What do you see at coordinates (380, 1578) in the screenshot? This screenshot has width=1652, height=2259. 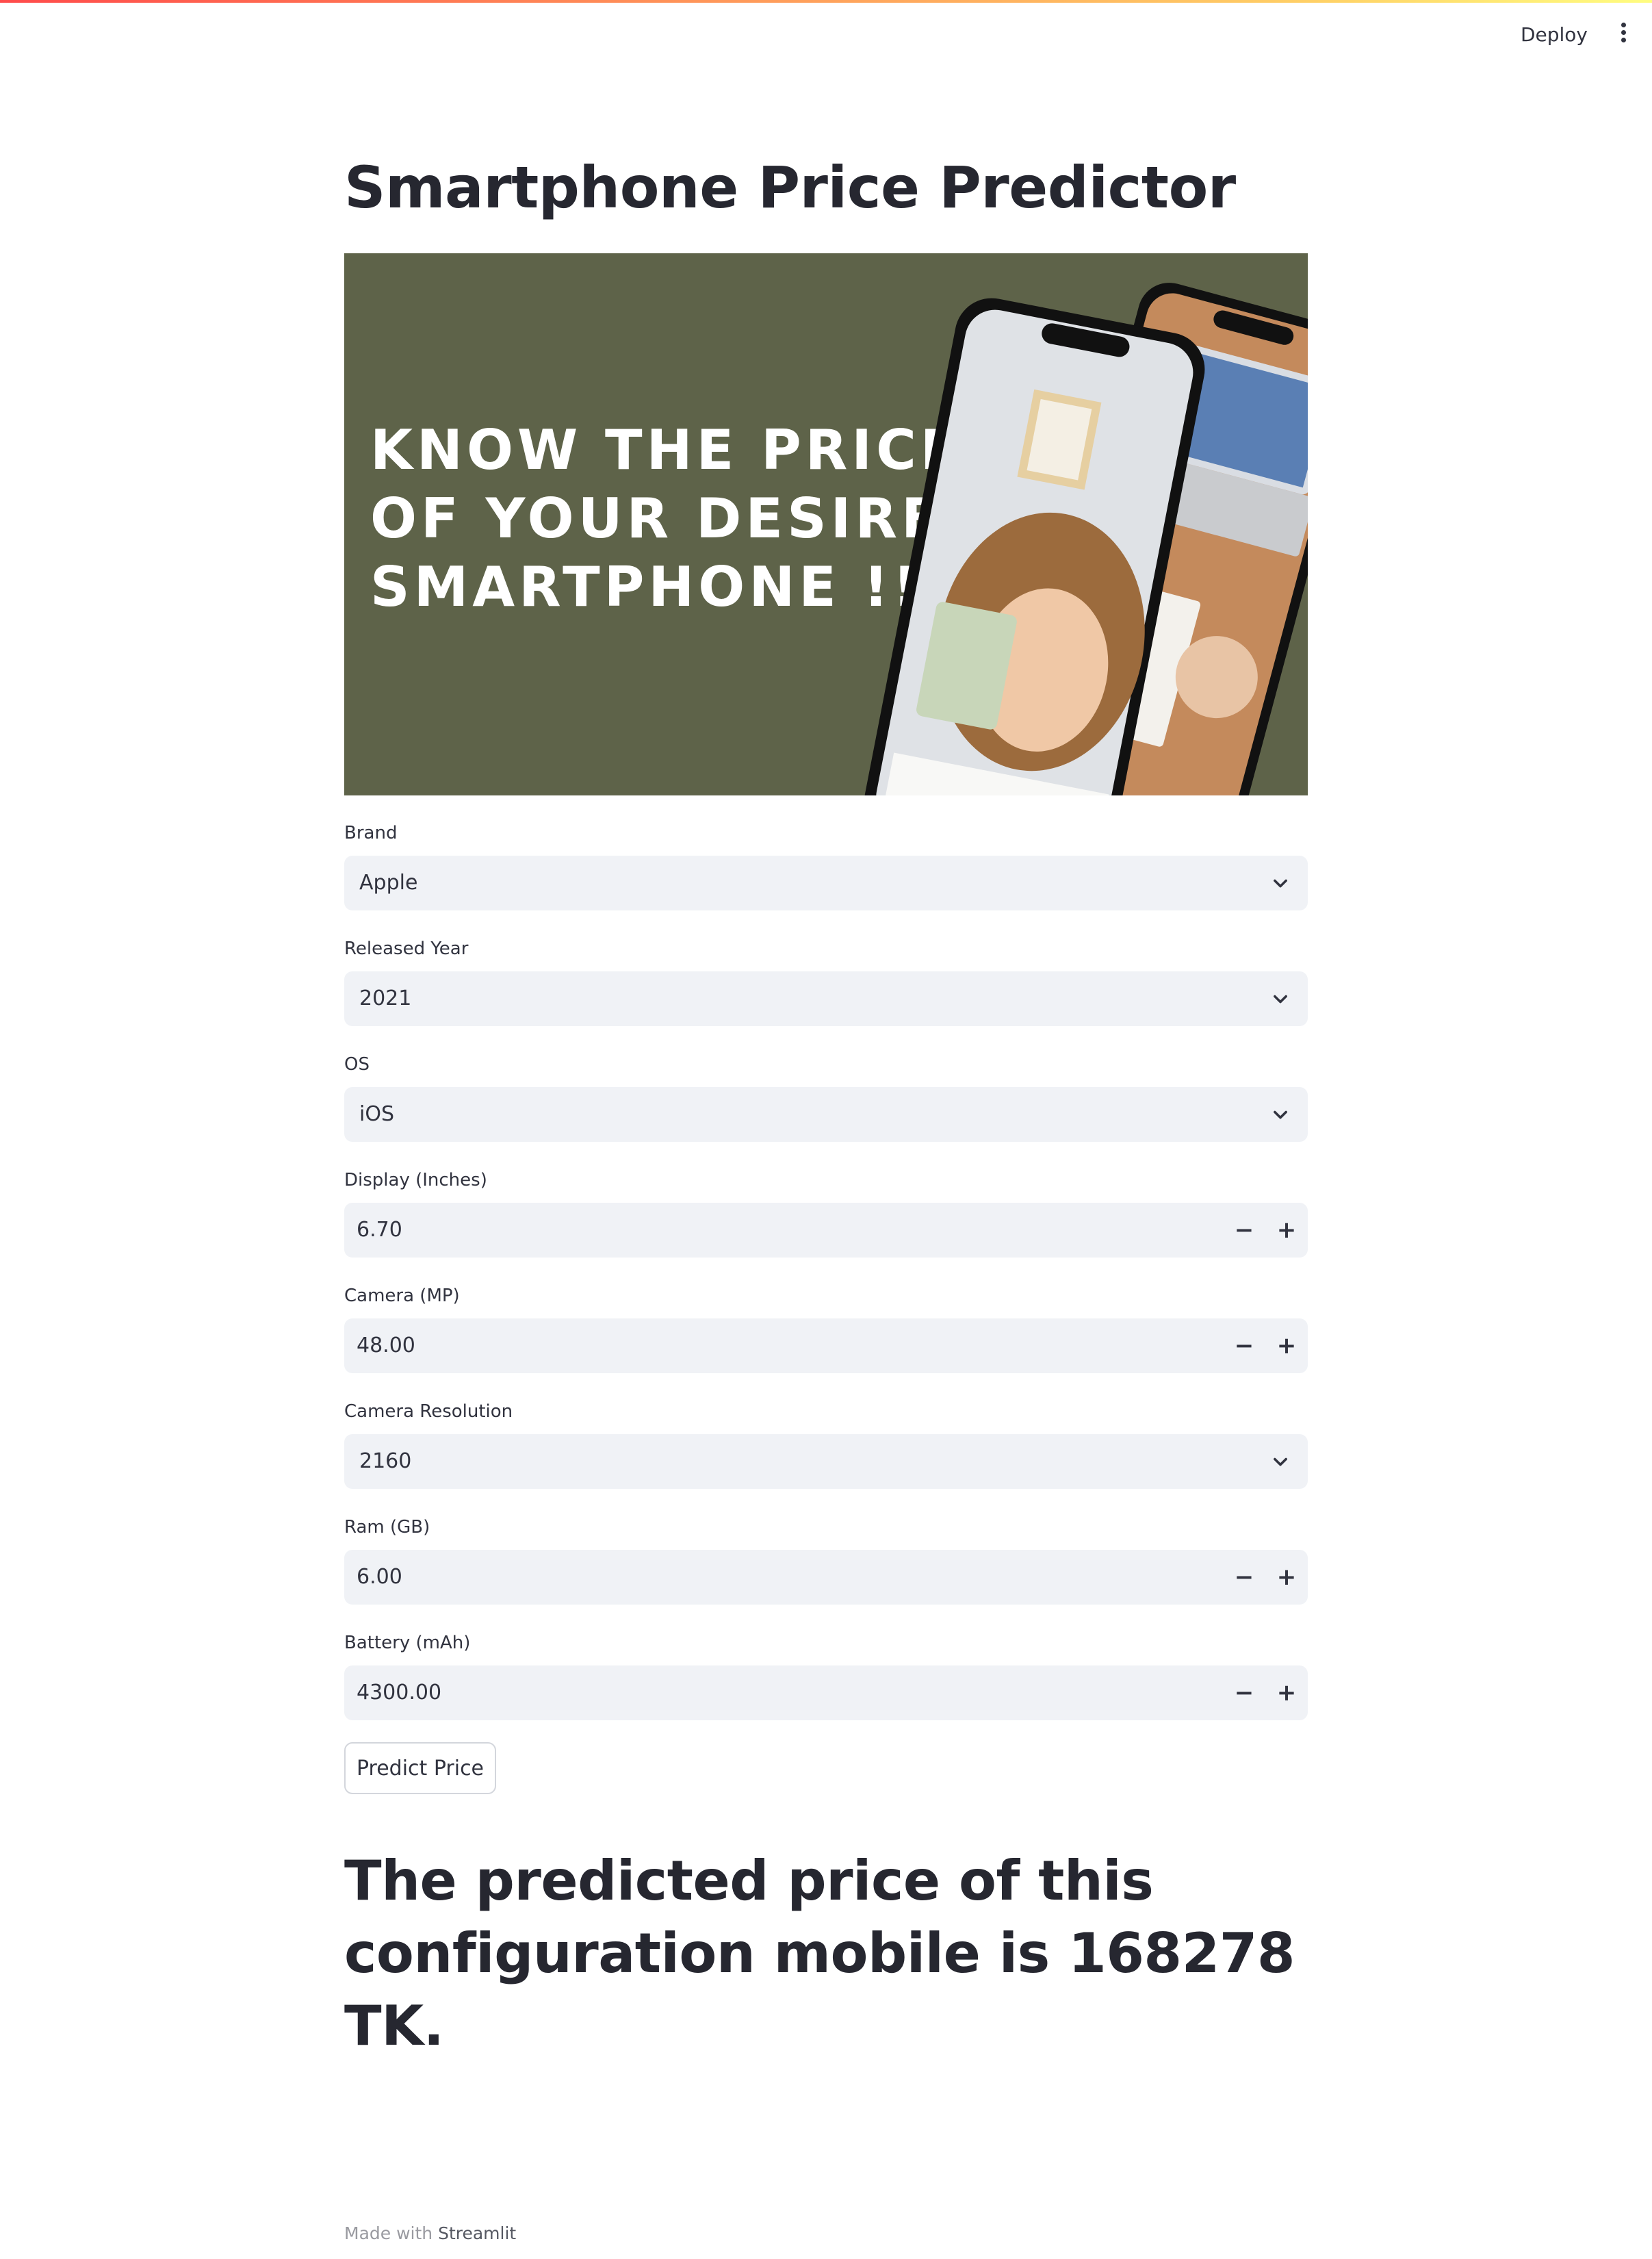 I see `ram-input-value: 6.00` at bounding box center [380, 1578].